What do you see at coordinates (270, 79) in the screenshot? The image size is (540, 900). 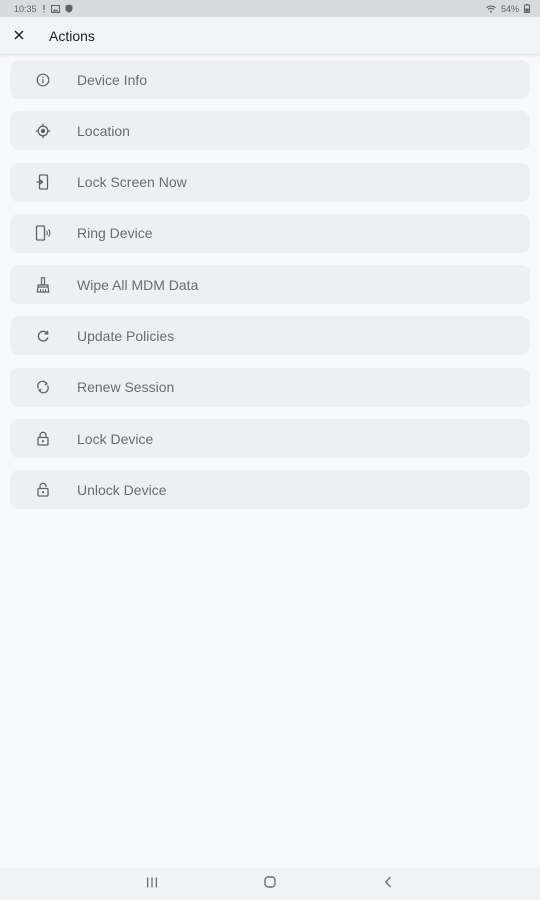 I see `action-device-info: Device Info` at bounding box center [270, 79].